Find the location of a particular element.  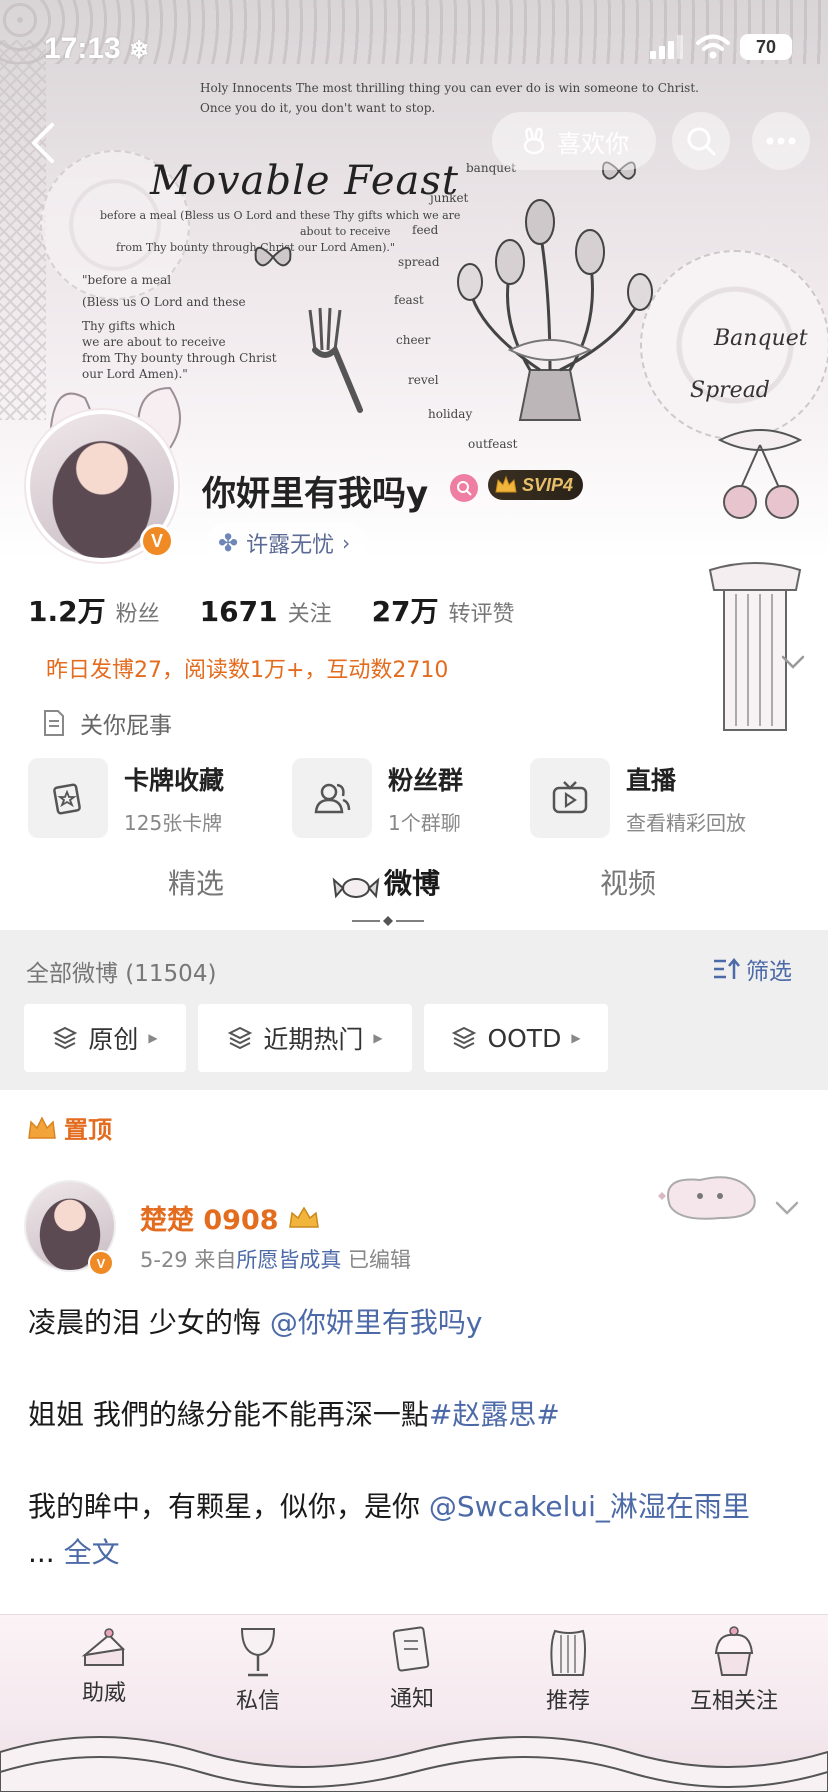

chip-original: 原创 ▶ is located at coordinates (105, 1038).